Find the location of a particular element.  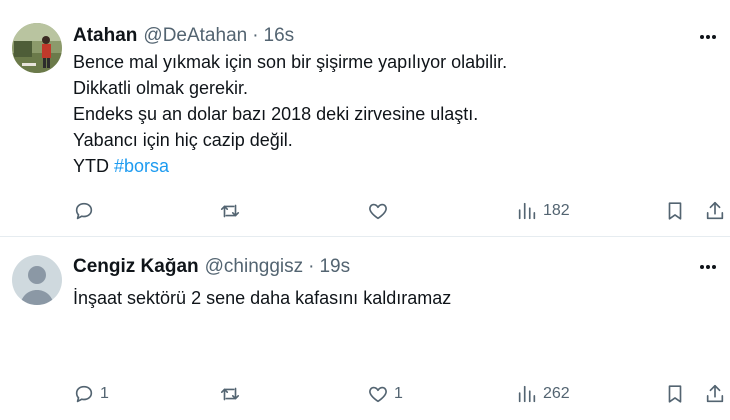

reply-count: 1 is located at coordinates (104, 393).